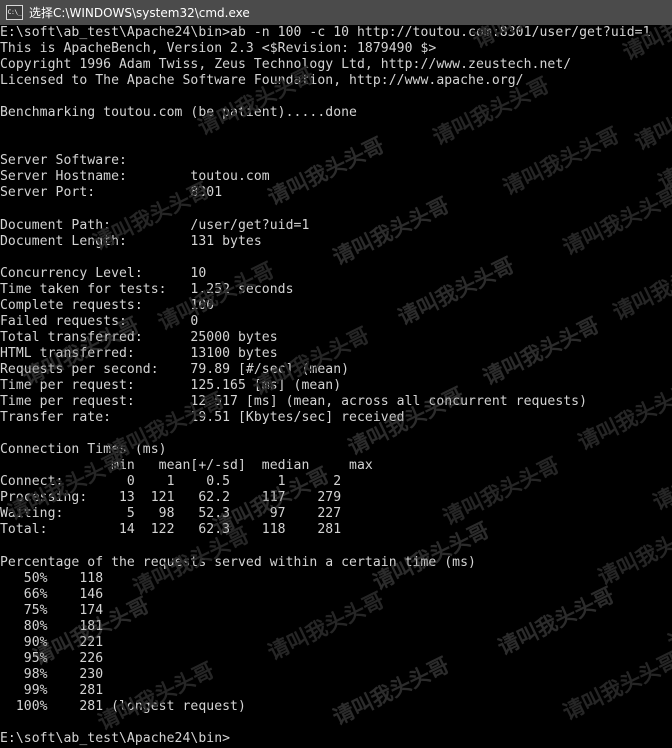 This screenshot has height=748, width=672. Describe the element at coordinates (139, 12) in the screenshot. I see `window-title: 选择C:\WINDOWS\system32\cmd.exe` at that location.